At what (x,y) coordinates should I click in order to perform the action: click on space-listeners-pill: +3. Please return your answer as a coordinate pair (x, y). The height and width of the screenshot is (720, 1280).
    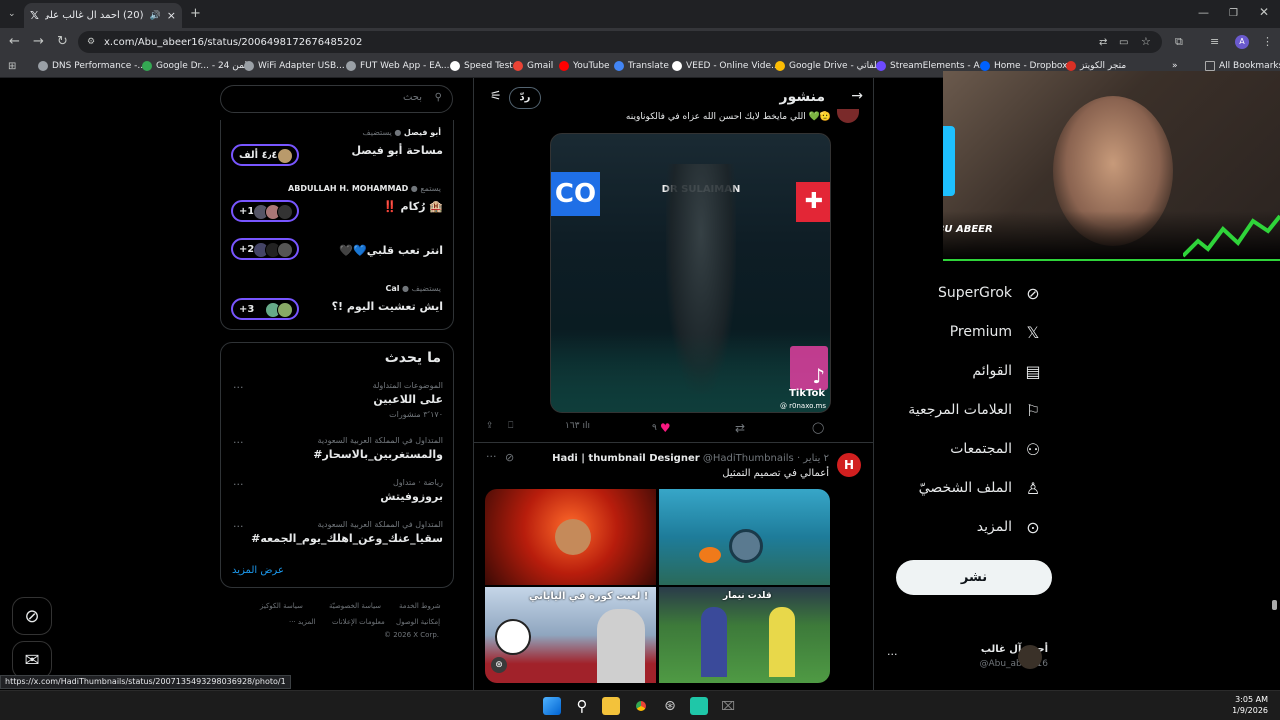
    Looking at the image, I should click on (265, 309).